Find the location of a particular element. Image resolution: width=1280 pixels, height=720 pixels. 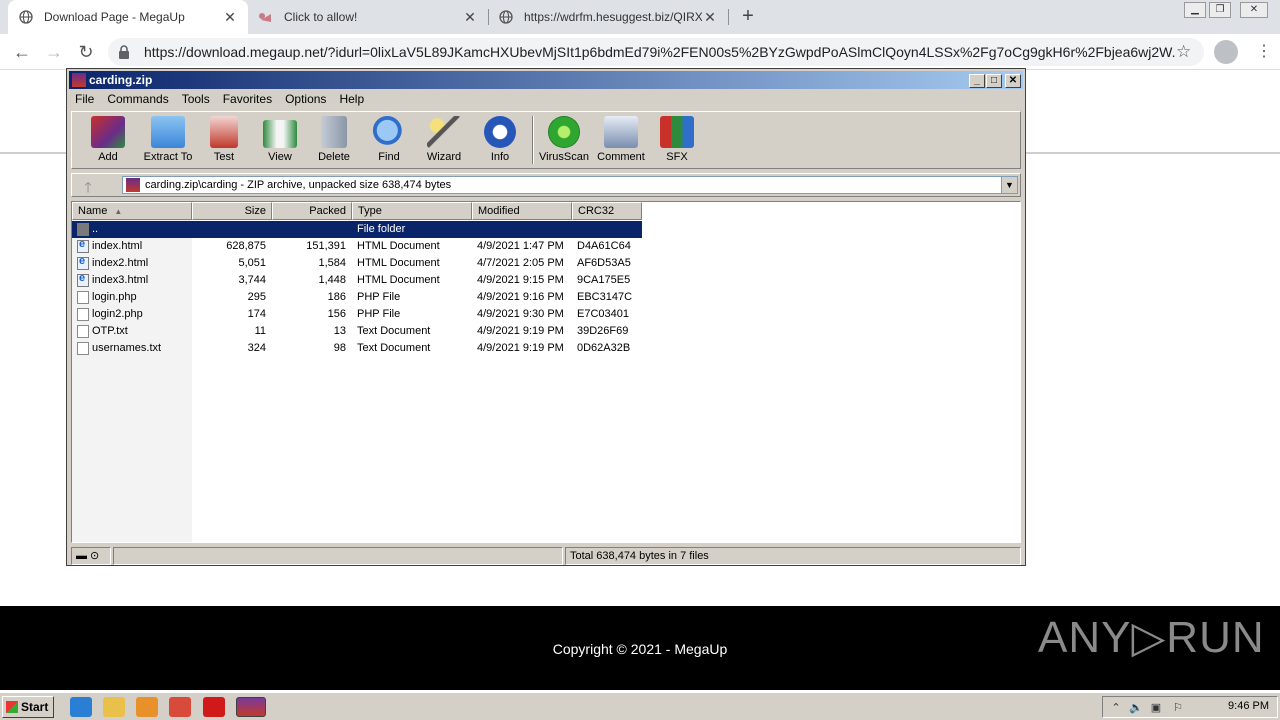

view-button: View is located at coordinates (280, 142).